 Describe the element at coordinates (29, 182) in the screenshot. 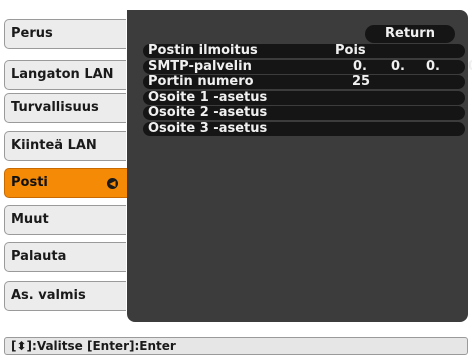

I see `menu-item-label: Posti` at that location.